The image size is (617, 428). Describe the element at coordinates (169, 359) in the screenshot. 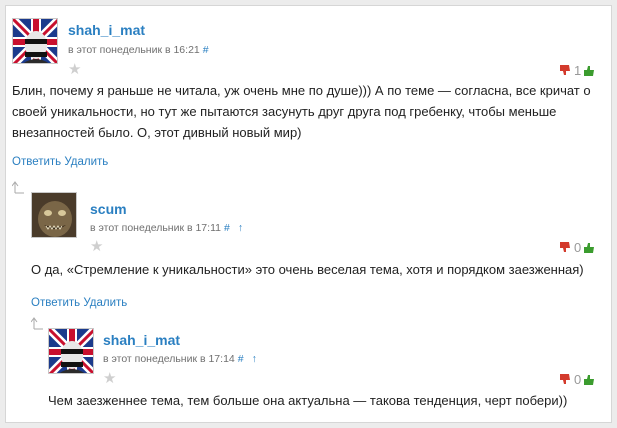

I see `timestamp: в этот понедельник в 17:14` at that location.